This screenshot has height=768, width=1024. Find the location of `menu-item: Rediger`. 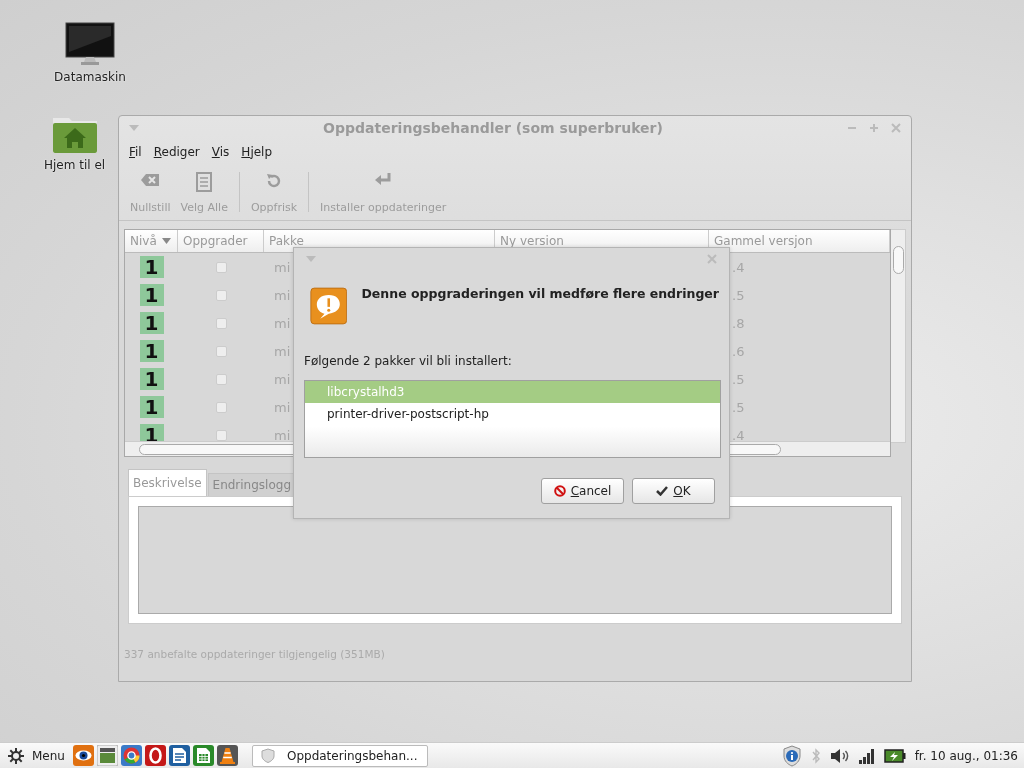

menu-item: Rediger is located at coordinates (176, 152).